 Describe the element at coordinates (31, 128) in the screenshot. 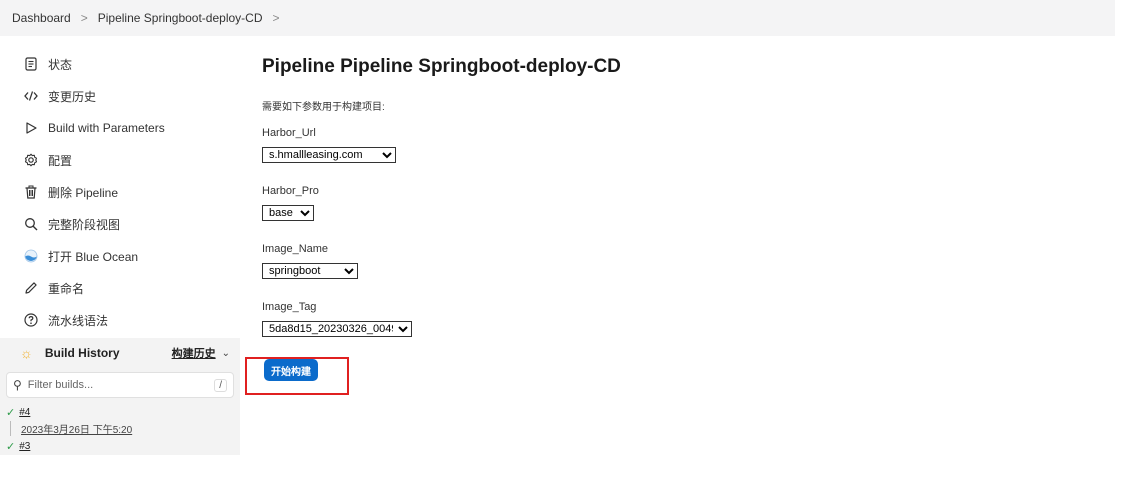

I see `play-icon` at that location.